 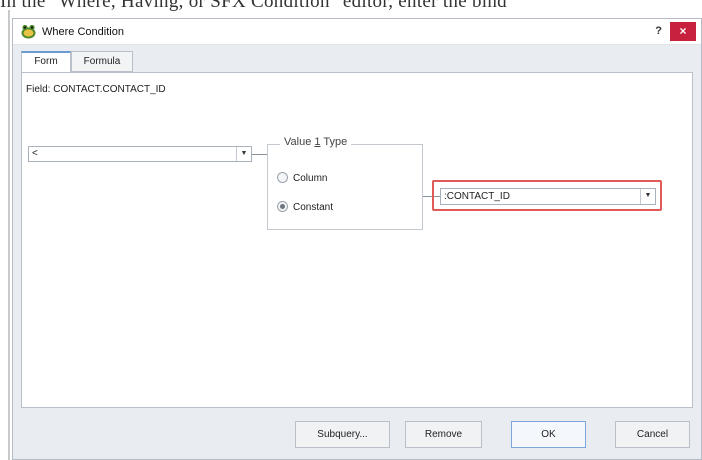 I want to click on radio-button-selected, so click(x=282, y=206).